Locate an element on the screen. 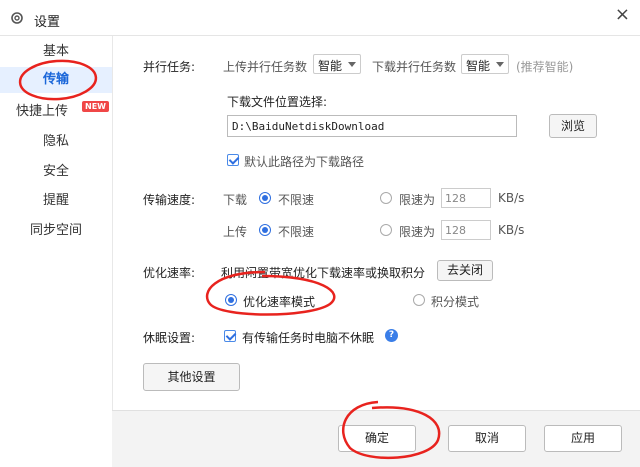 This screenshot has height=467, width=640. upload-parallel-label: 上传并行任务数 is located at coordinates (265, 67).